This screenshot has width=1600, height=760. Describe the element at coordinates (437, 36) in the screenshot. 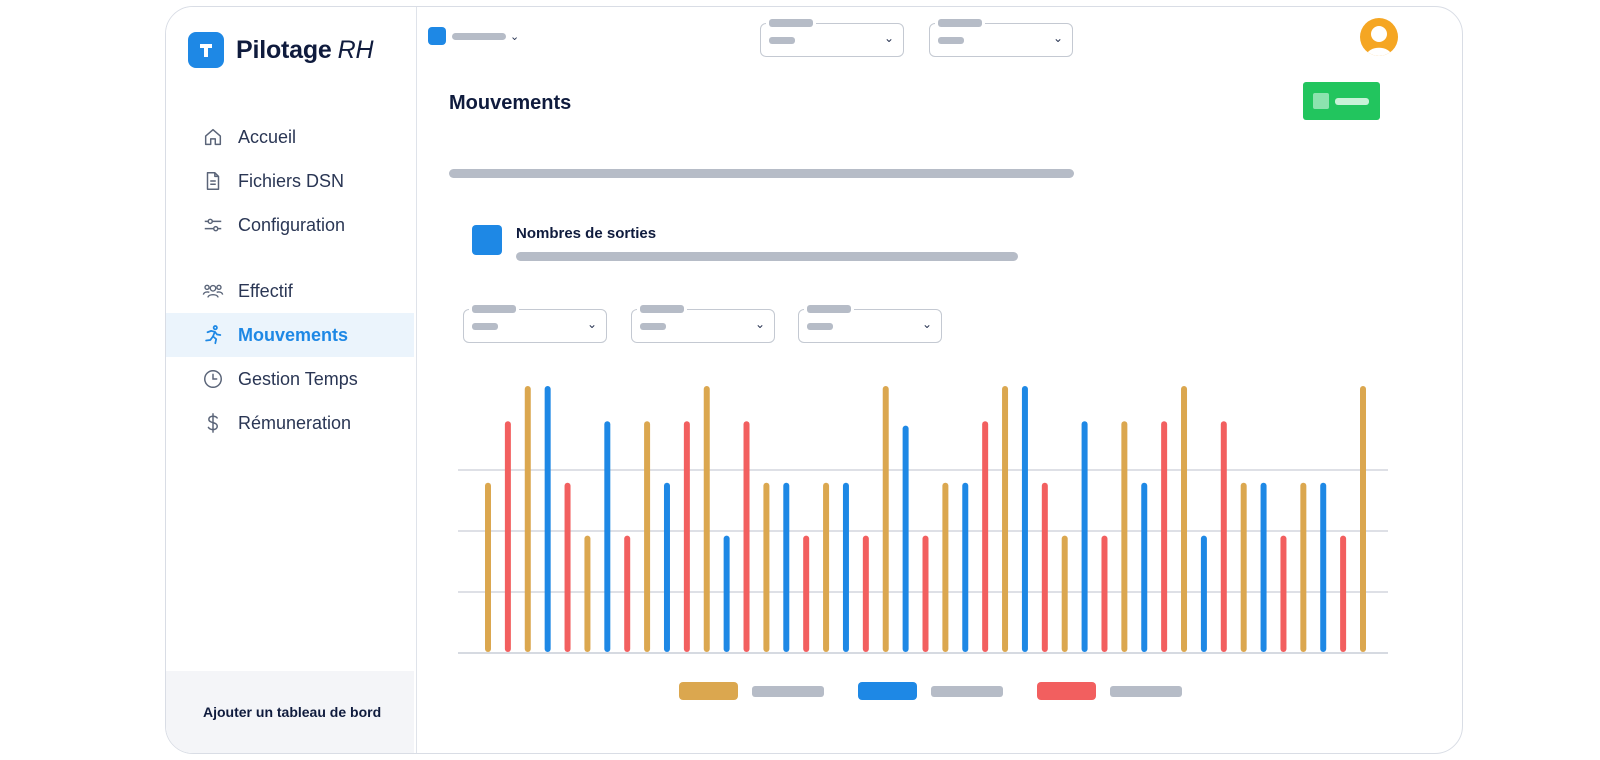

I see `workspace-color-icon` at that location.